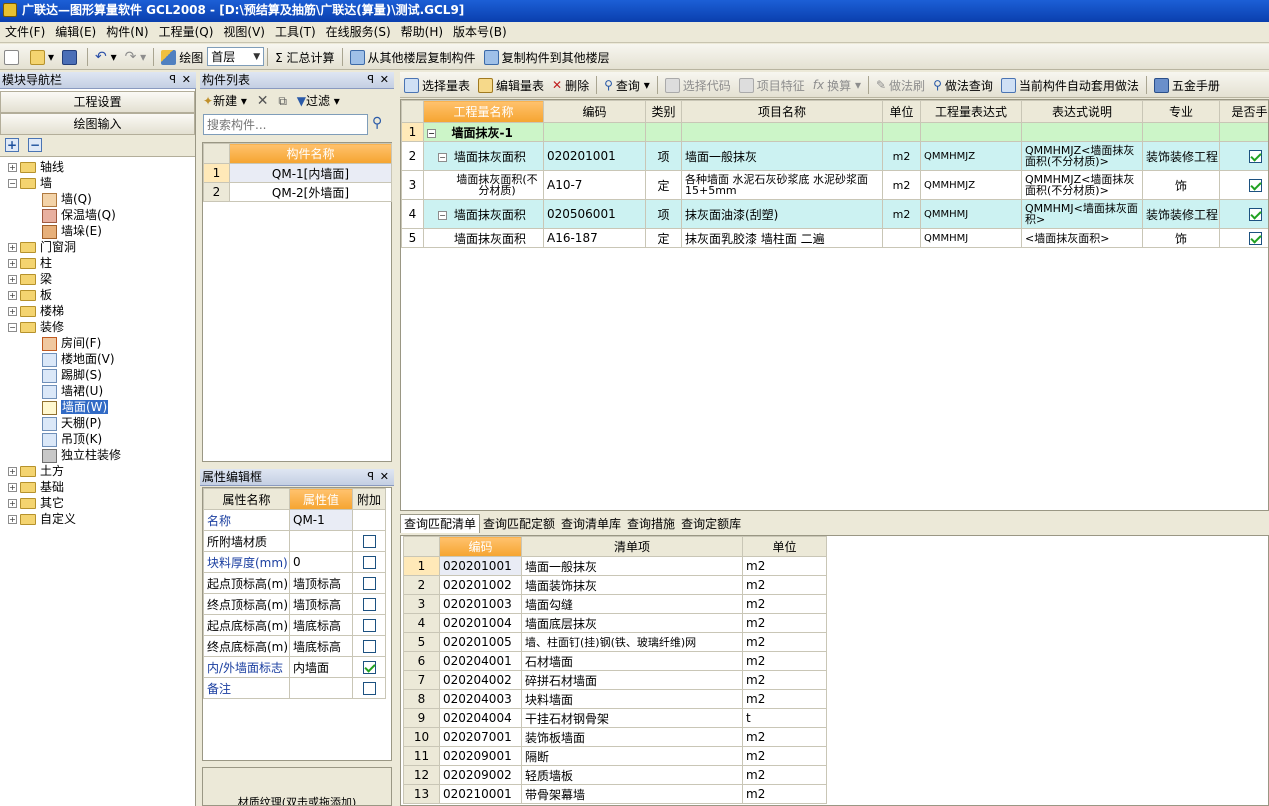 The height and width of the screenshot is (806, 1269). I want to click on tab-match-quota: 查询匹配定额, so click(519, 524).